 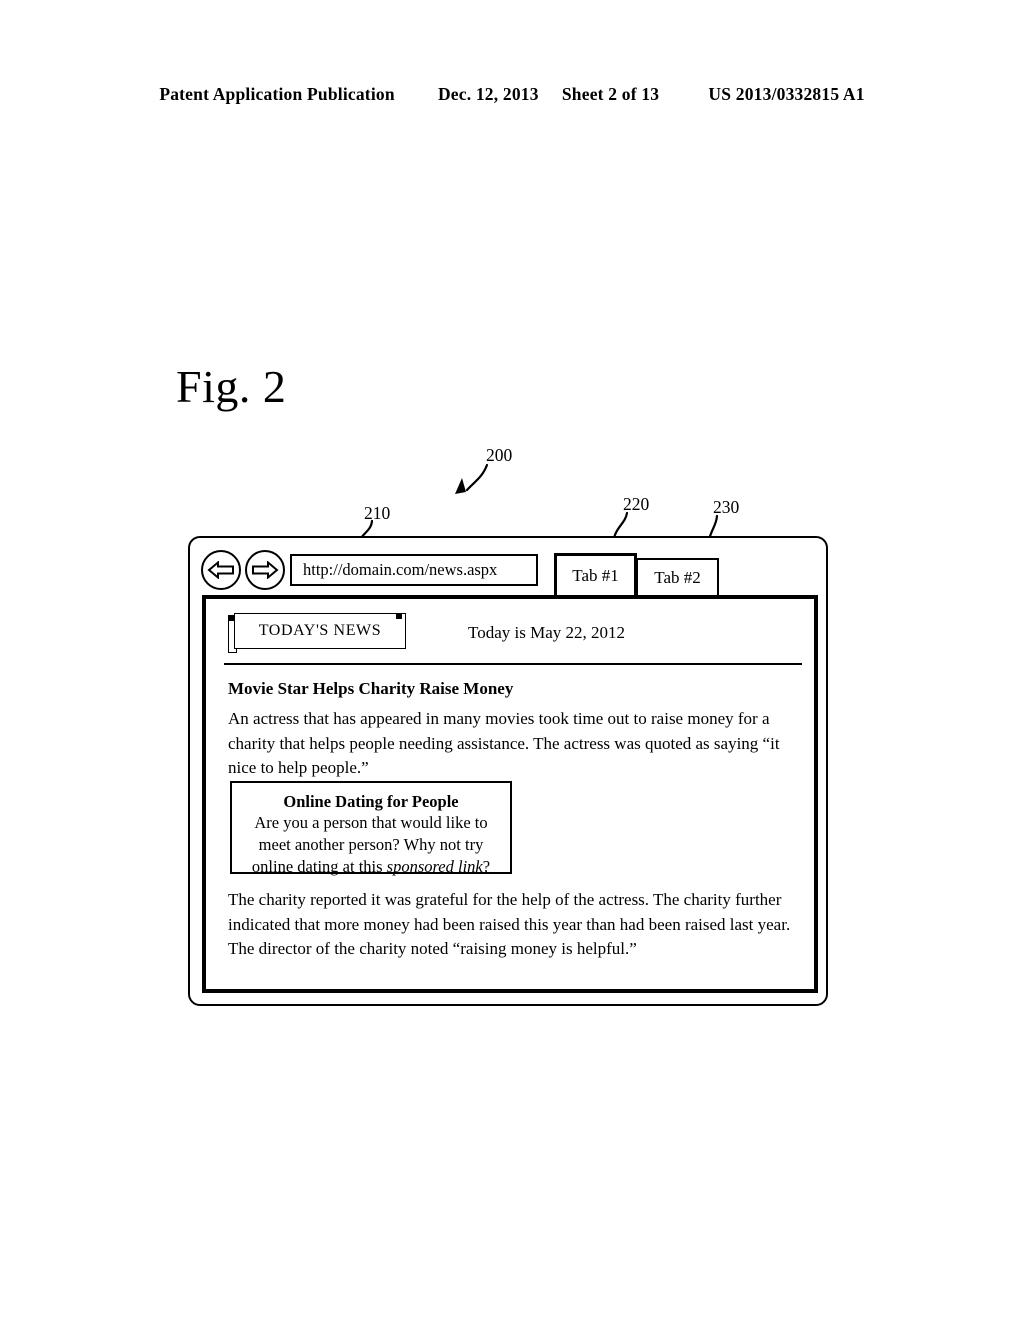 I want to click on patent-number: US 2013/0332815 A1, so click(x=786, y=94).